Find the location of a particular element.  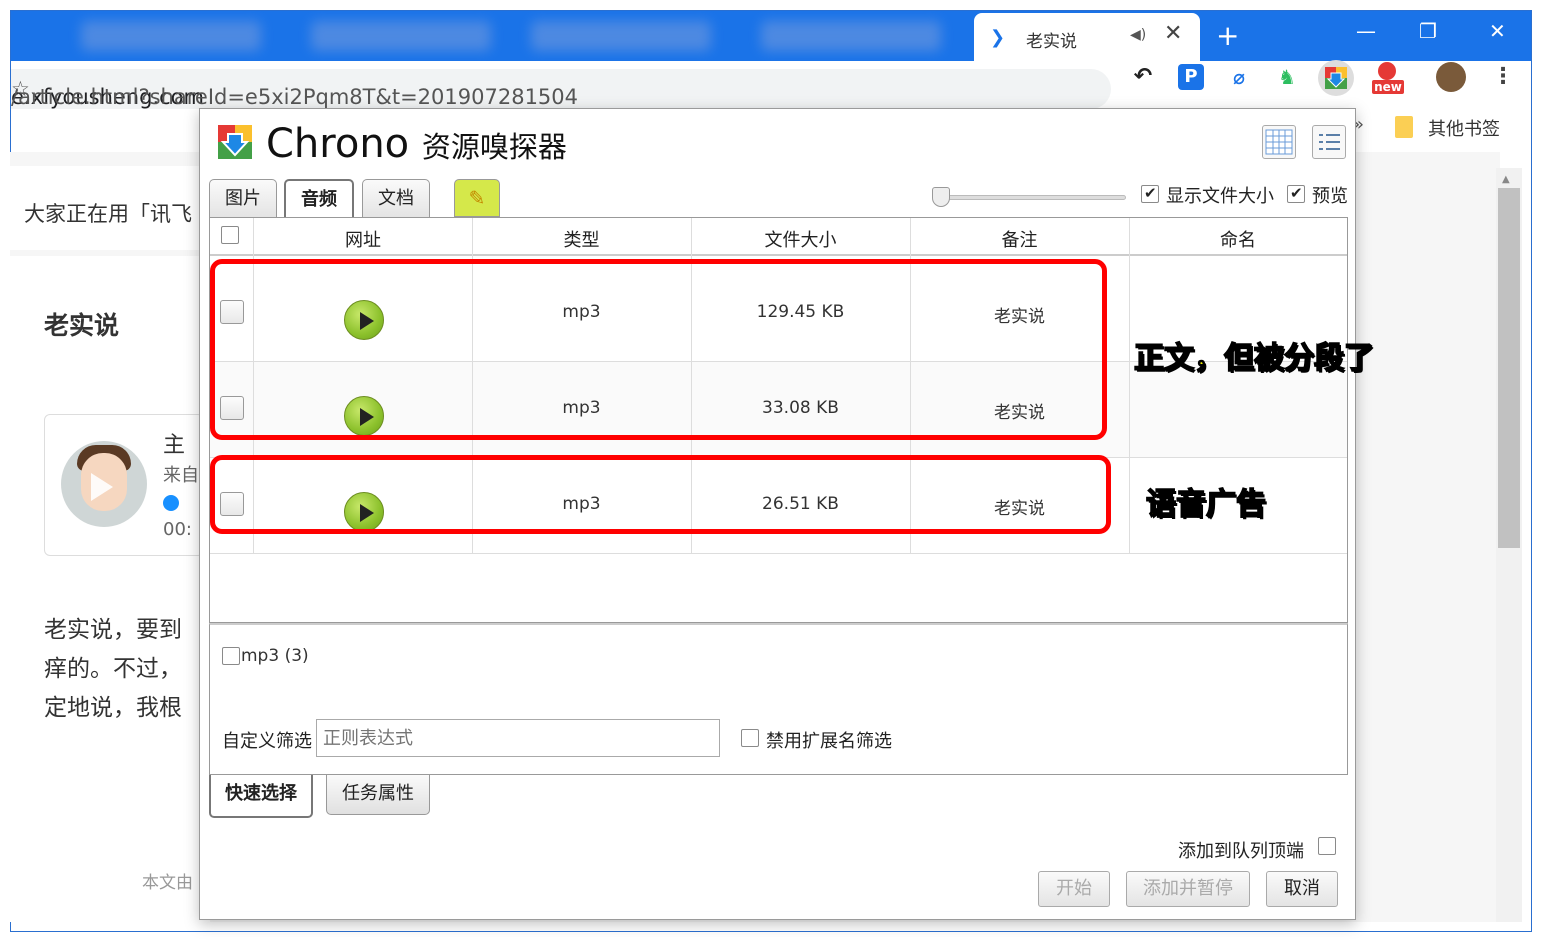

column-divider is located at coordinates (1129, 386).